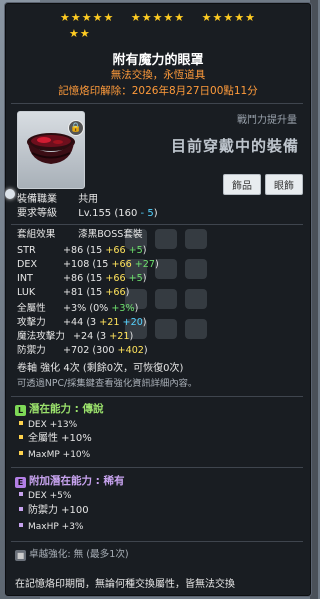 This screenshot has height=599, width=320. Describe the element at coordinates (36, 234) in the screenshot. I see `set-effect-label: 套組效果` at that location.